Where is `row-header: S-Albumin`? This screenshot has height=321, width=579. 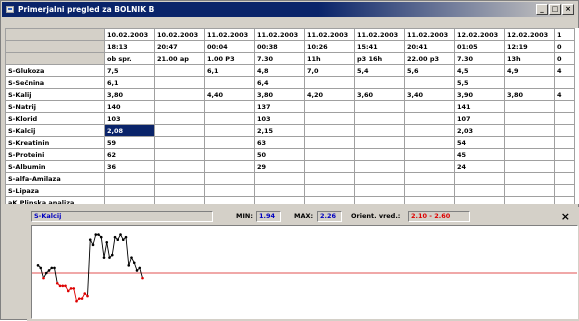
row-header: S-Albumin is located at coordinates (55, 166).